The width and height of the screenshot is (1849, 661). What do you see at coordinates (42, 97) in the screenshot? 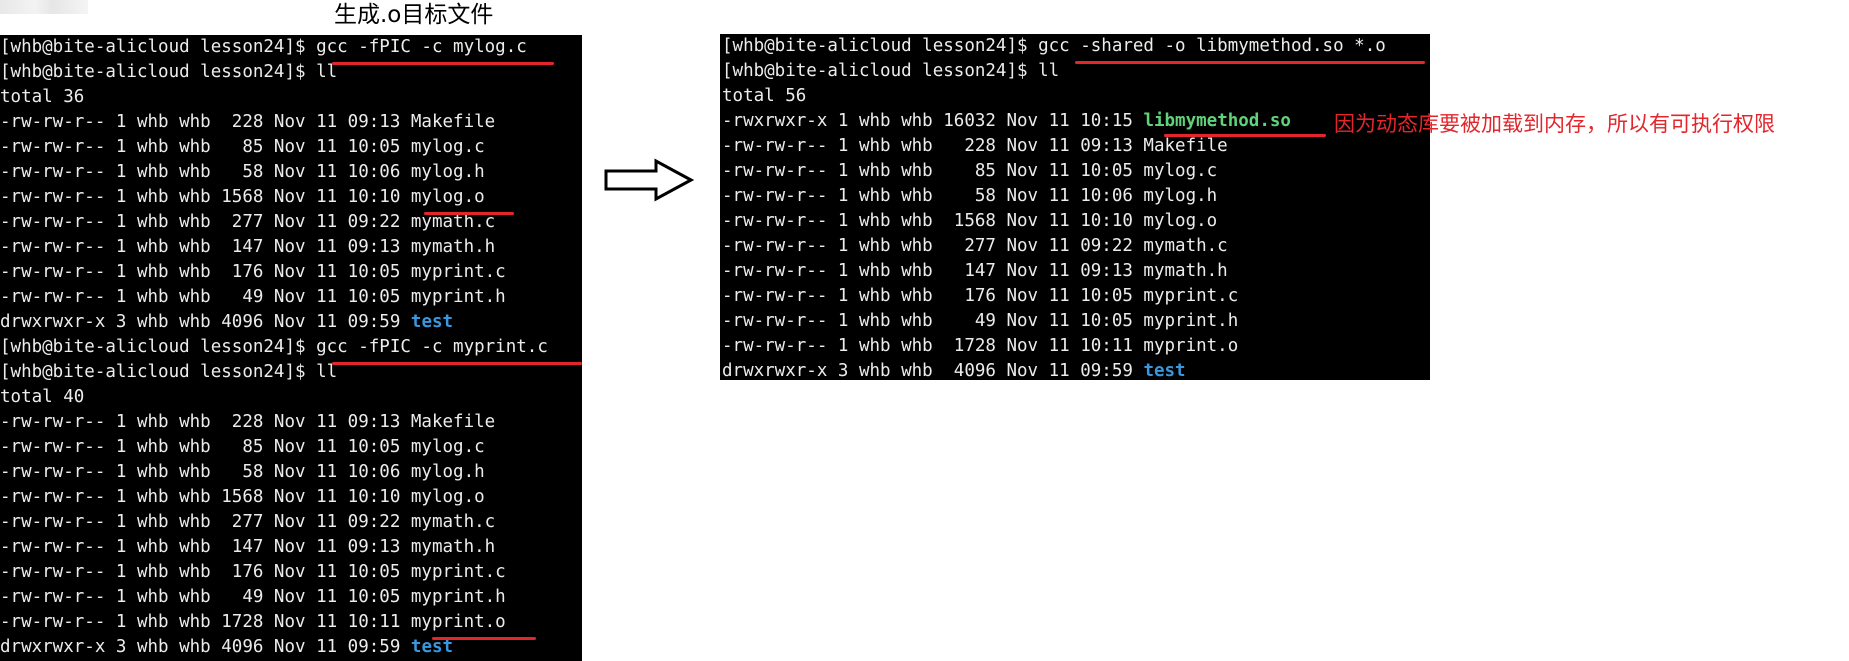
I see `terminal-line: total 36` at bounding box center [42, 97].